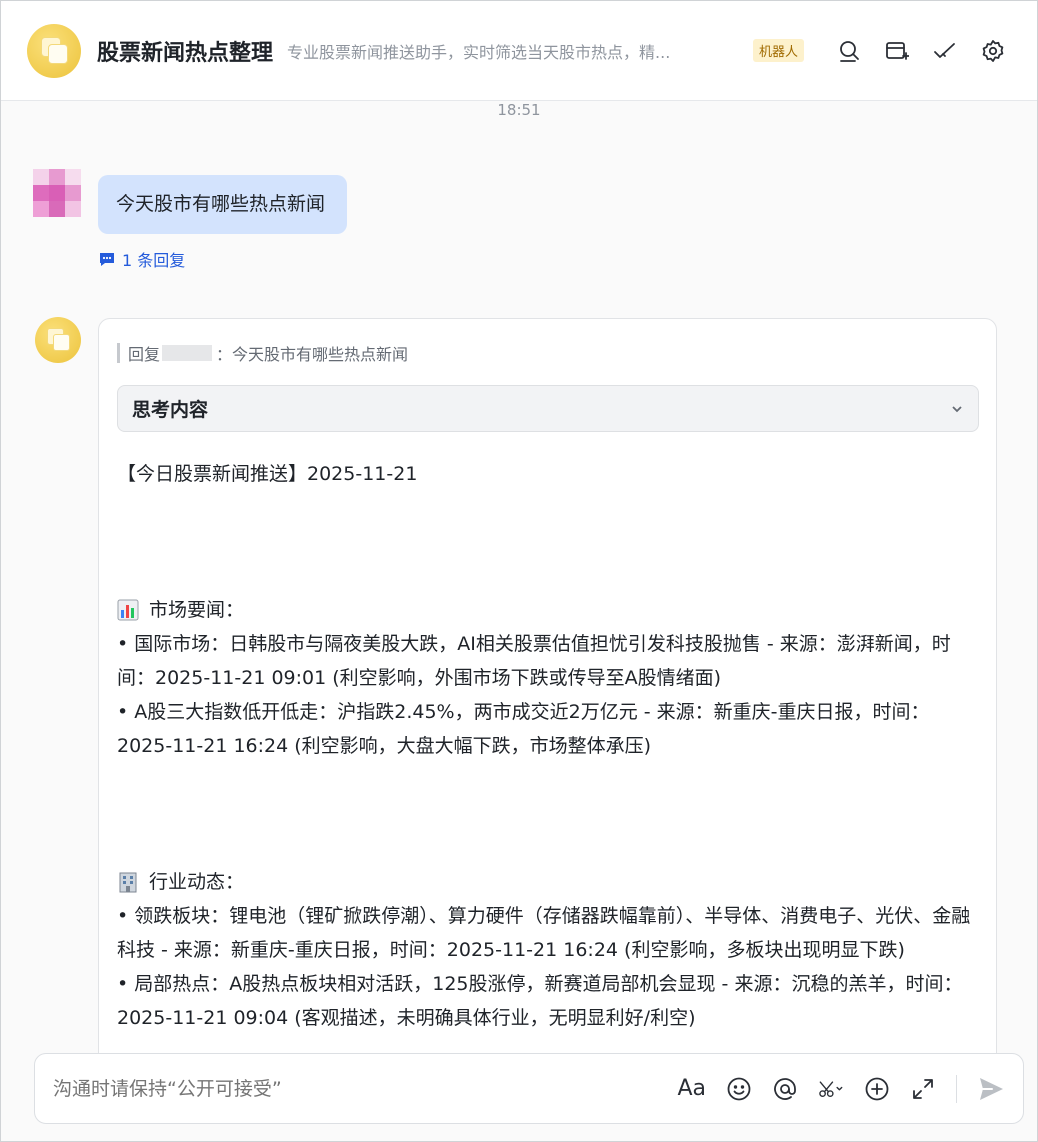 Image resolution: width=1038 pixels, height=1142 pixels. I want to click on thinking-collapse: 思考内容, so click(548, 408).